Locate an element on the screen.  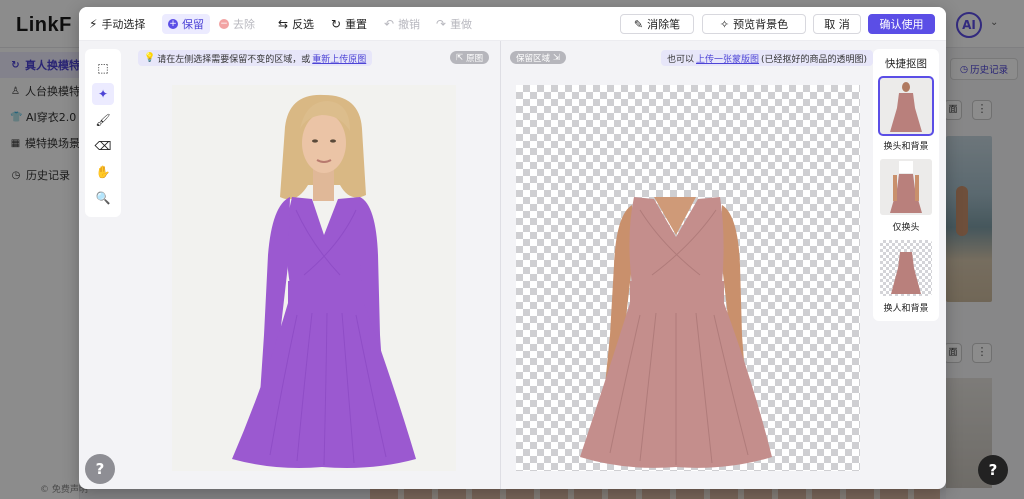
quick-cutout-title: 快捷抠图 is located at coordinates (906, 64).